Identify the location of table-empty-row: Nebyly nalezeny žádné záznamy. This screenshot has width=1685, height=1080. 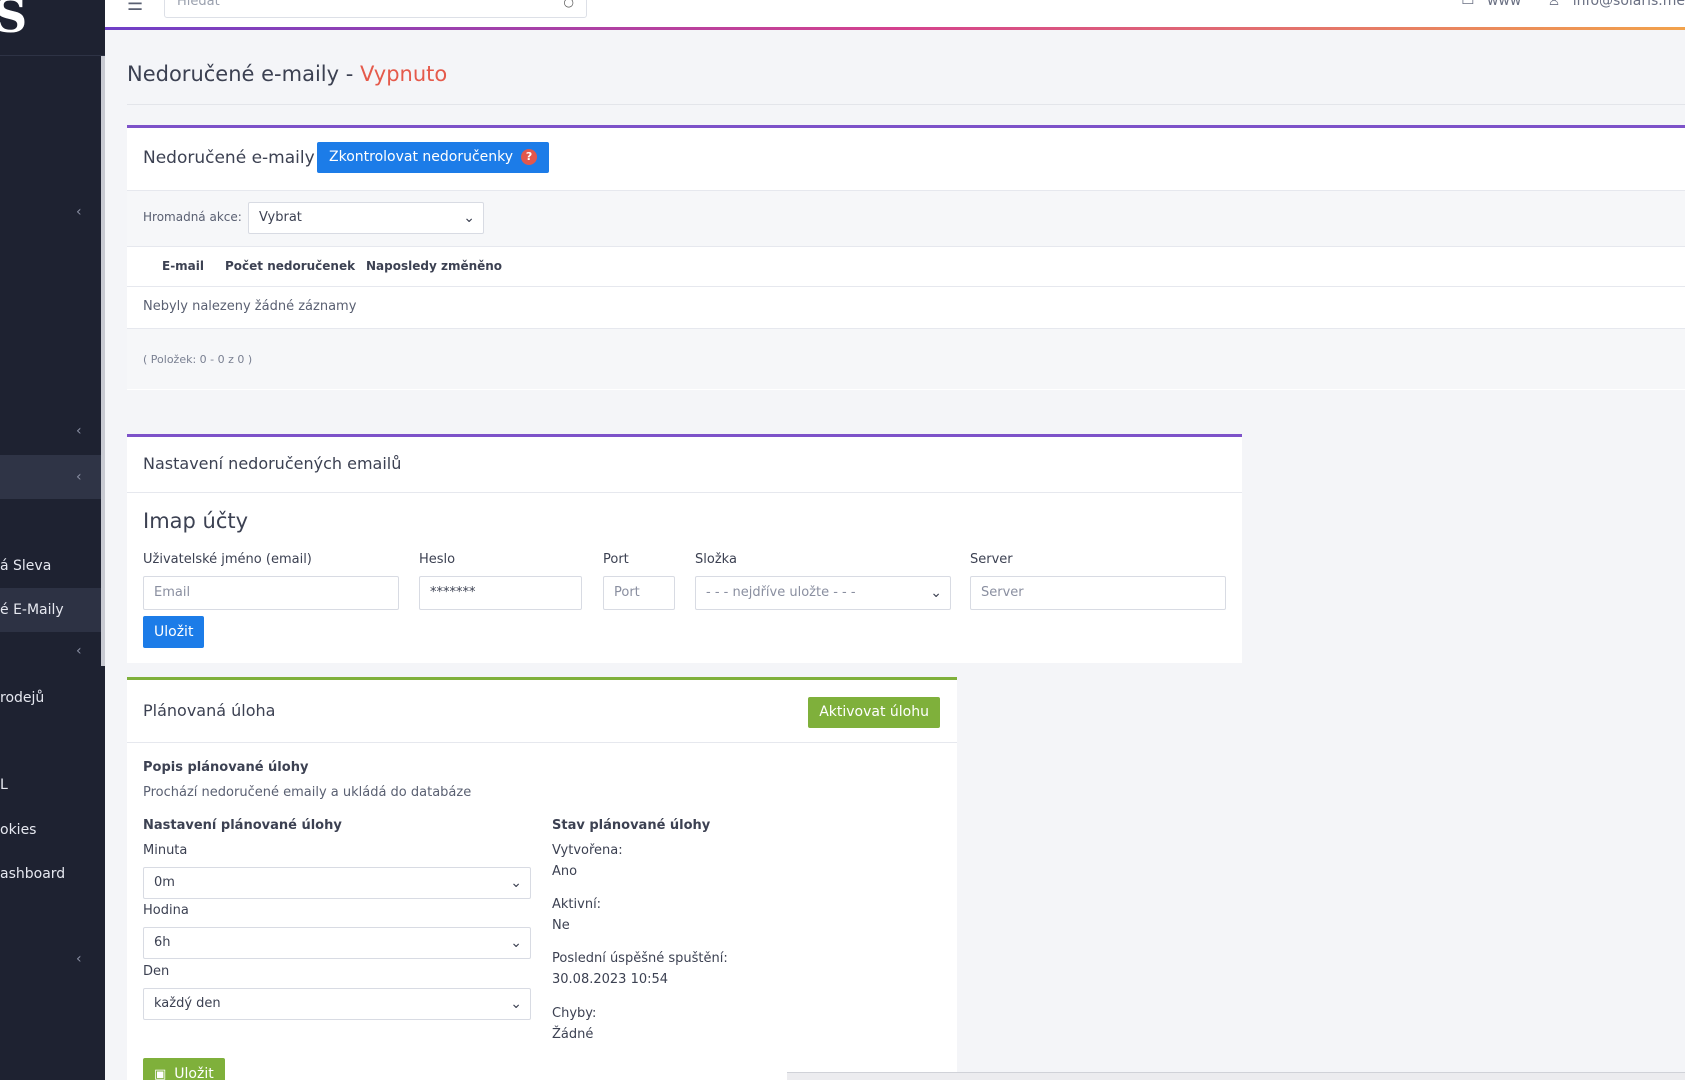
(906, 308).